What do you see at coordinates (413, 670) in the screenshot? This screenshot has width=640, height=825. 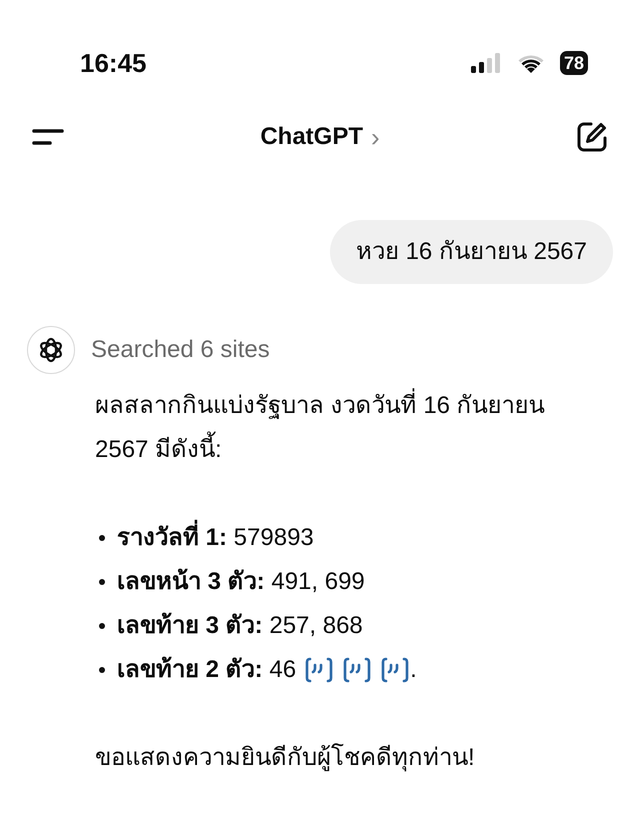 I see `punctuation: .` at bounding box center [413, 670].